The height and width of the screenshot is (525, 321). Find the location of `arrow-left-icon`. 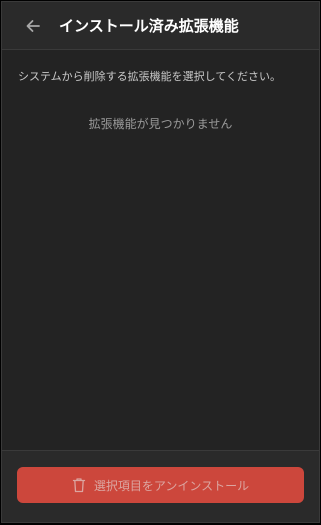

arrow-left-icon is located at coordinates (33, 25).